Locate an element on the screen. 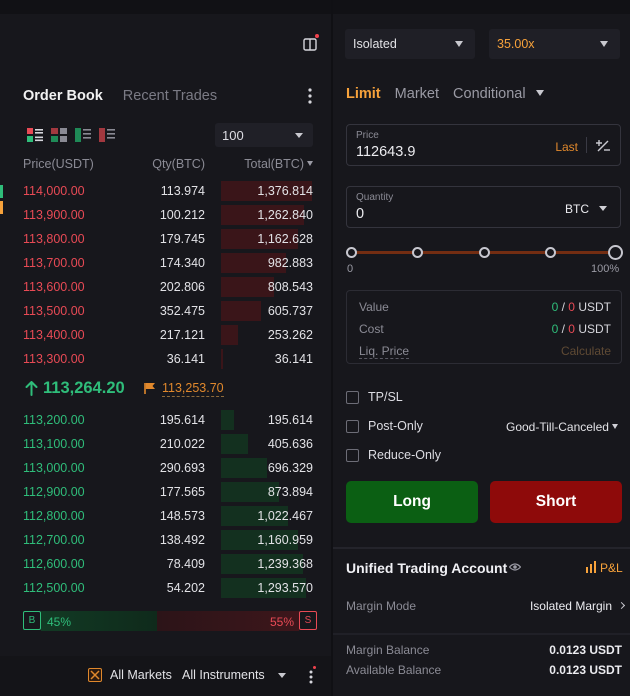 This screenshot has height=696, width=630. ask-row: 113,300.00 36.141 36.141 is located at coordinates (165, 359).